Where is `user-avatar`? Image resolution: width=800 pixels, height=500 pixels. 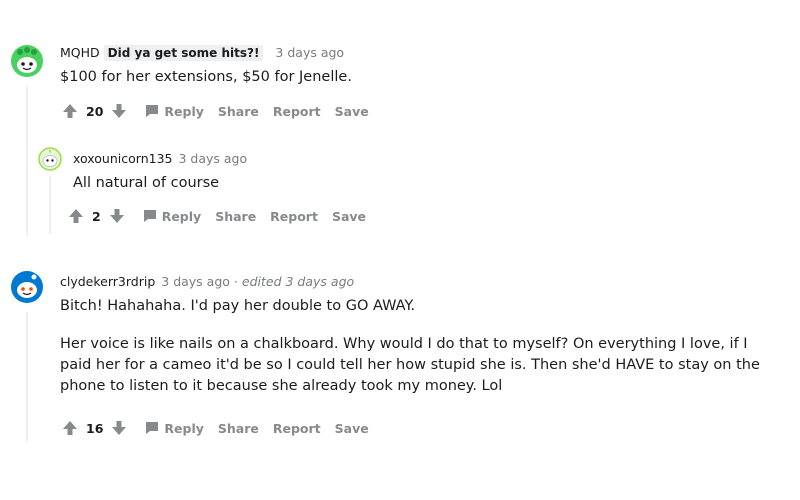 user-avatar is located at coordinates (27, 287).